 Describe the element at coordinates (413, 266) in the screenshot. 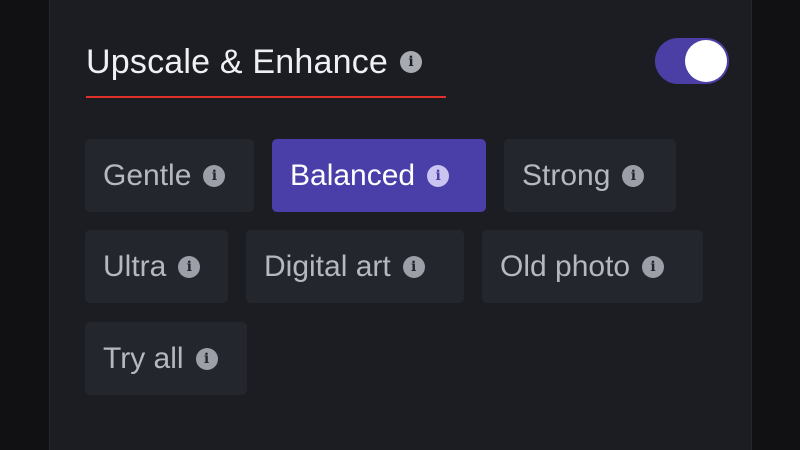

I see `digital-art-info-icon: i` at that location.